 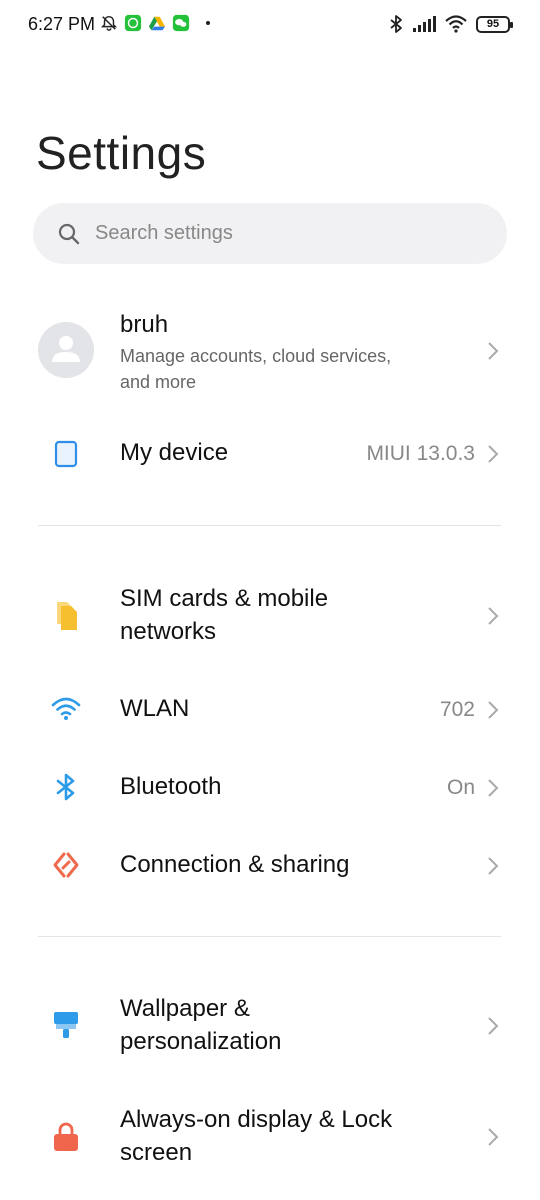 What do you see at coordinates (155, 708) in the screenshot?
I see `wlan-label: WLAN` at bounding box center [155, 708].